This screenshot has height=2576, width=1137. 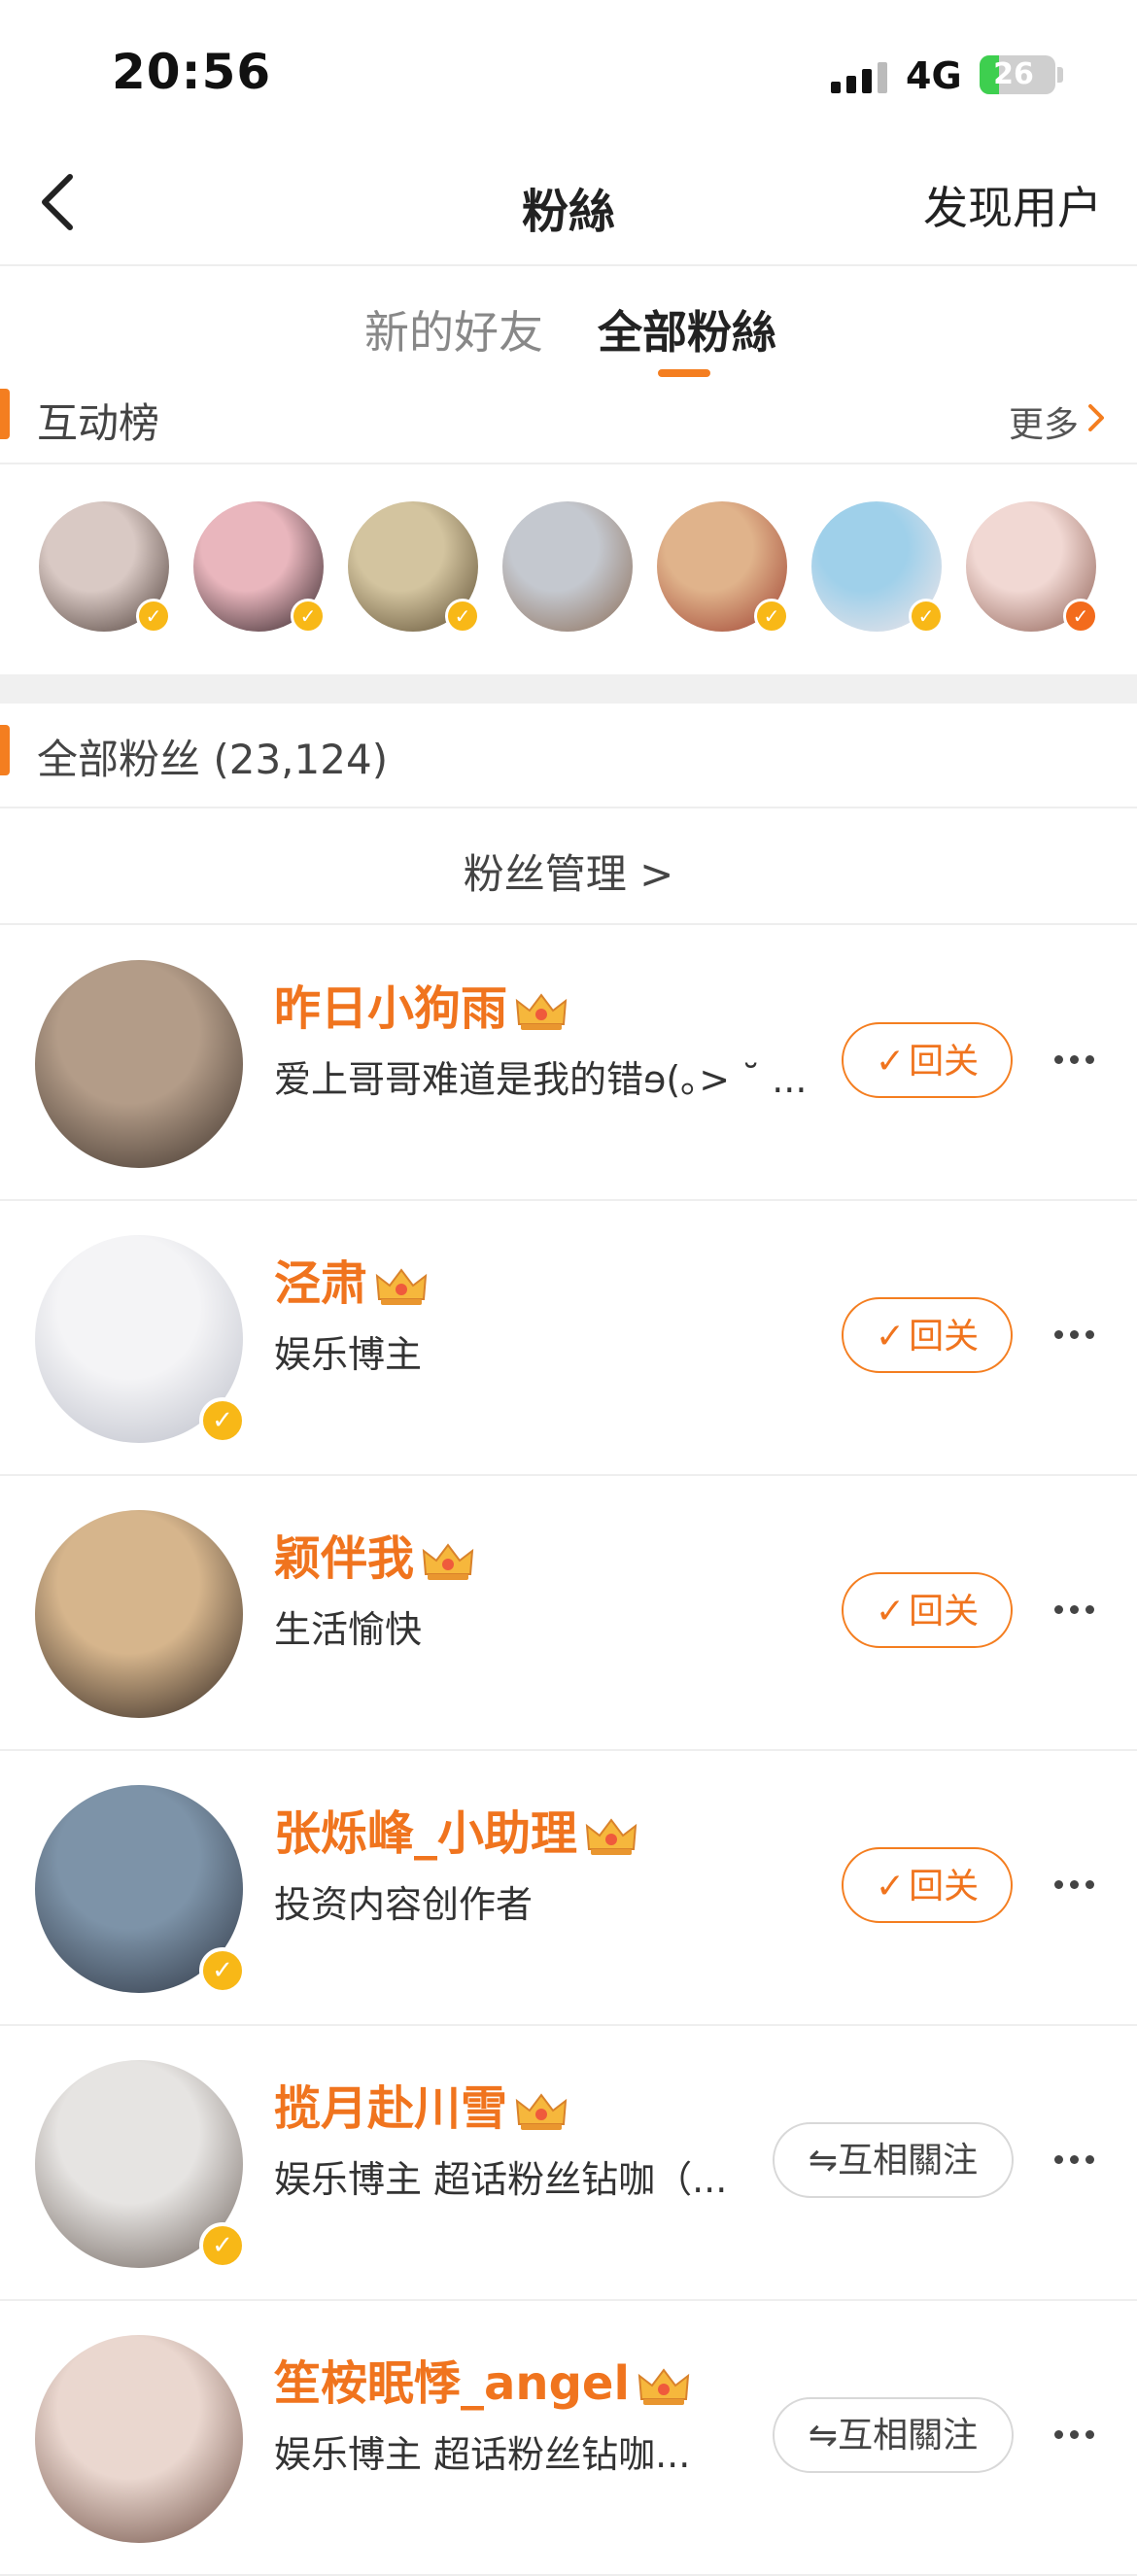 I want to click on interaction-avatar, so click(x=567, y=566).